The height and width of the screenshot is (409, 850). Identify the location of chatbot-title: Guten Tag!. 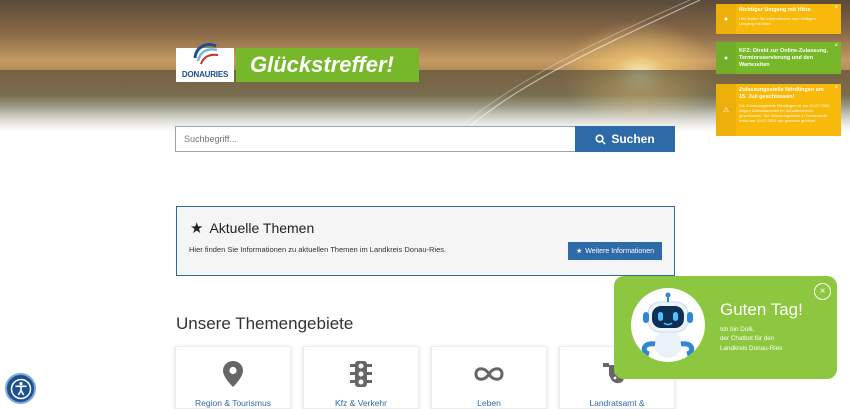
(761, 309).